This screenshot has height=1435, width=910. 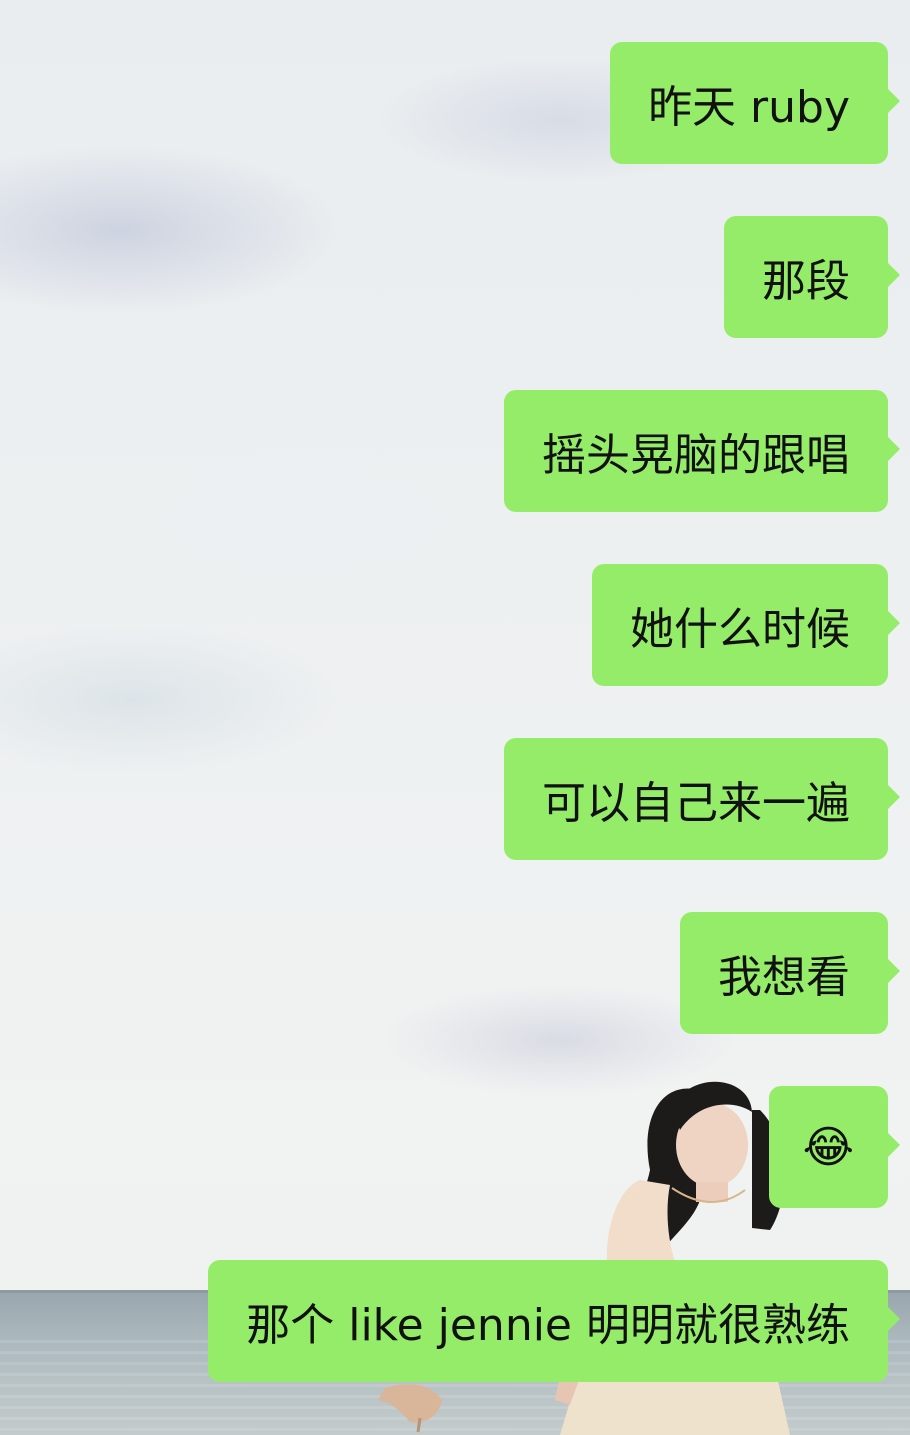 What do you see at coordinates (740, 629) in the screenshot?
I see `message-text: 她什么时候` at bounding box center [740, 629].